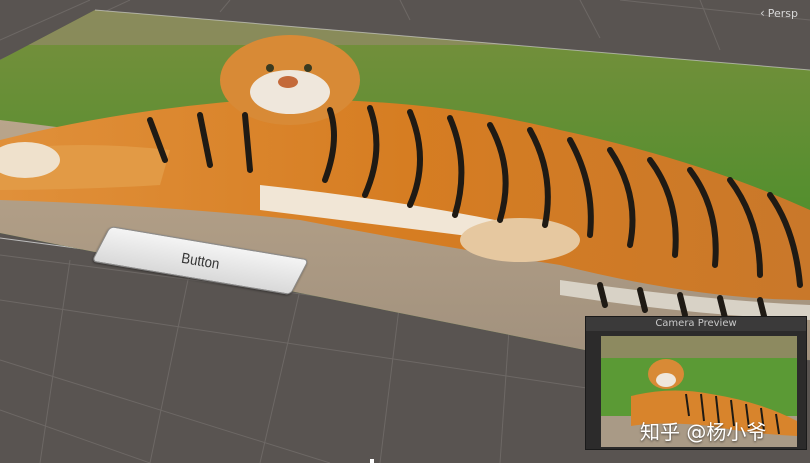 The image size is (810, 463). What do you see at coordinates (200, 260) in the screenshot?
I see `world-button-label: Button` at bounding box center [200, 260].